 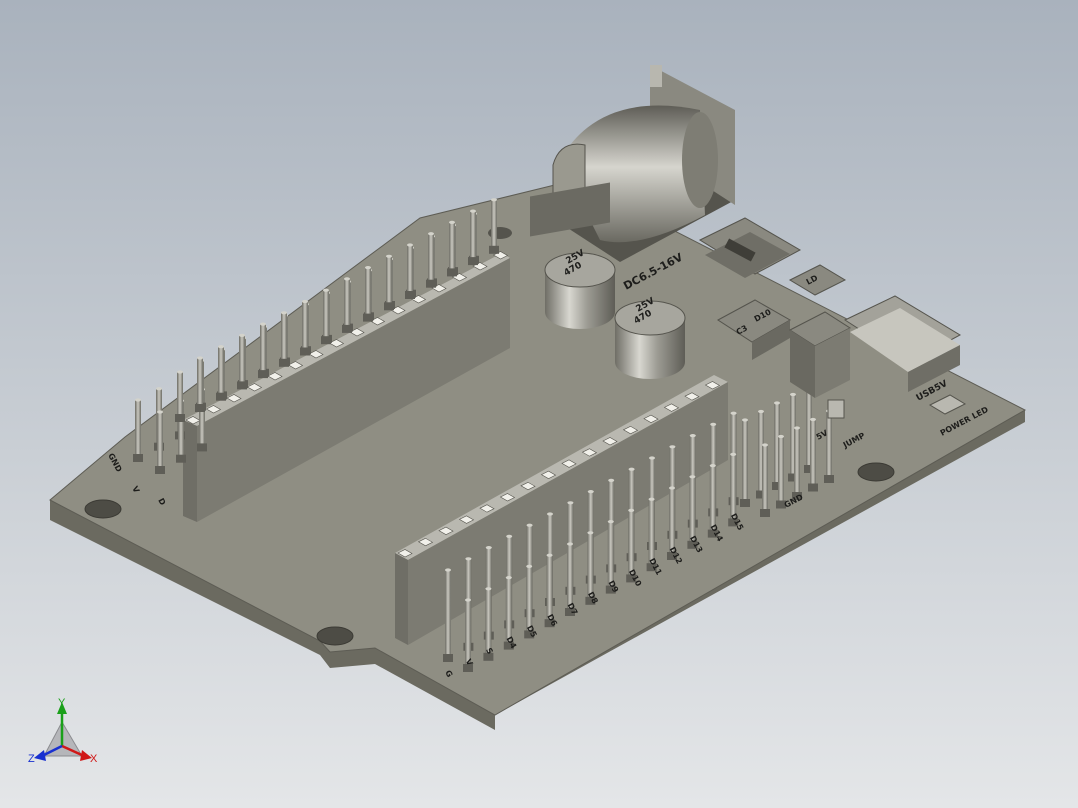 What do you see at coordinates (650, 337) in the screenshot?
I see `electrolytic-capacitor-b: 25V 470` at bounding box center [650, 337].